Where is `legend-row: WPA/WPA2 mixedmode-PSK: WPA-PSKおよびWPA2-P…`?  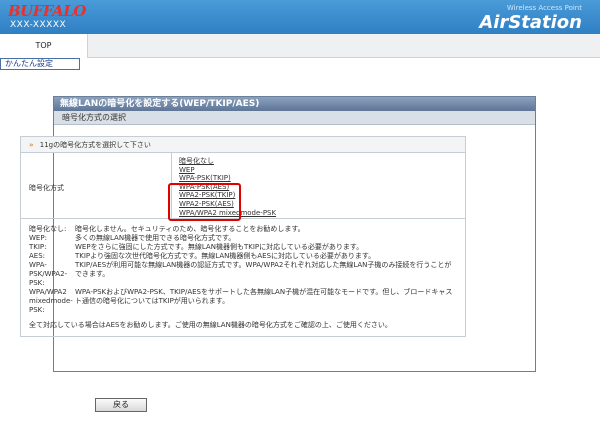 legend-row: WPA/WPA2 mixedmode-PSK: WPA-PSKおよびWPA2-P… is located at coordinates (243, 301).